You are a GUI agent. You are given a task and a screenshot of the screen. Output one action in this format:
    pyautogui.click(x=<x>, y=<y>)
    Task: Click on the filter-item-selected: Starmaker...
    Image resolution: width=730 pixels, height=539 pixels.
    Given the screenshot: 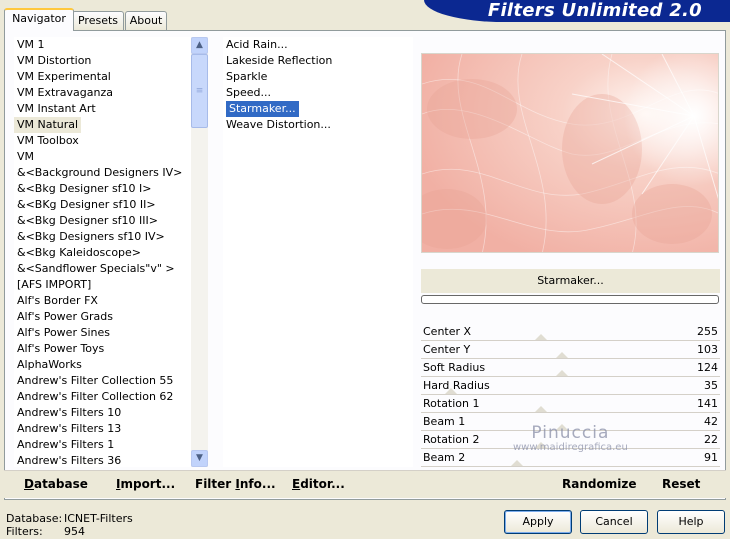 What is the action you would take?
    pyautogui.click(x=262, y=109)
    